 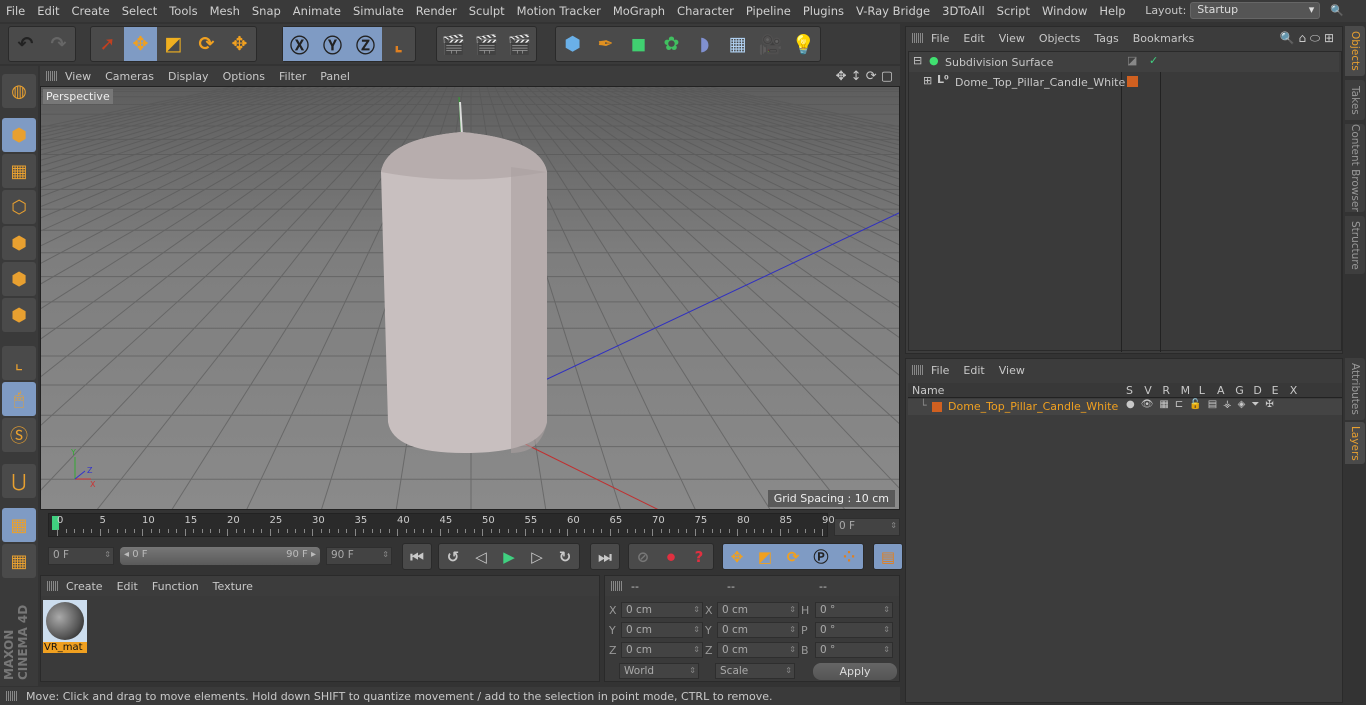 What do you see at coordinates (19, 171) in the screenshot?
I see `texture-mode-icon: ▦` at bounding box center [19, 171].